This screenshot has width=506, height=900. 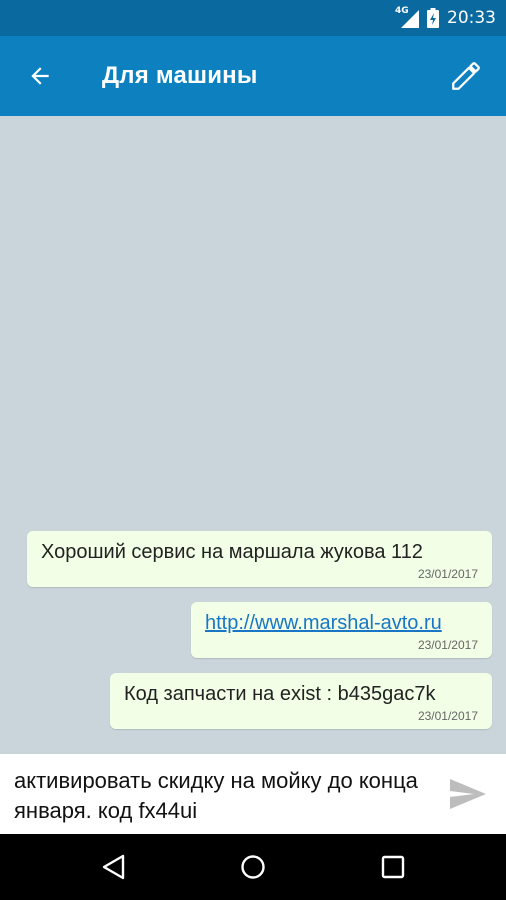 I want to click on system-nav-bar, so click(x=253, y=867).